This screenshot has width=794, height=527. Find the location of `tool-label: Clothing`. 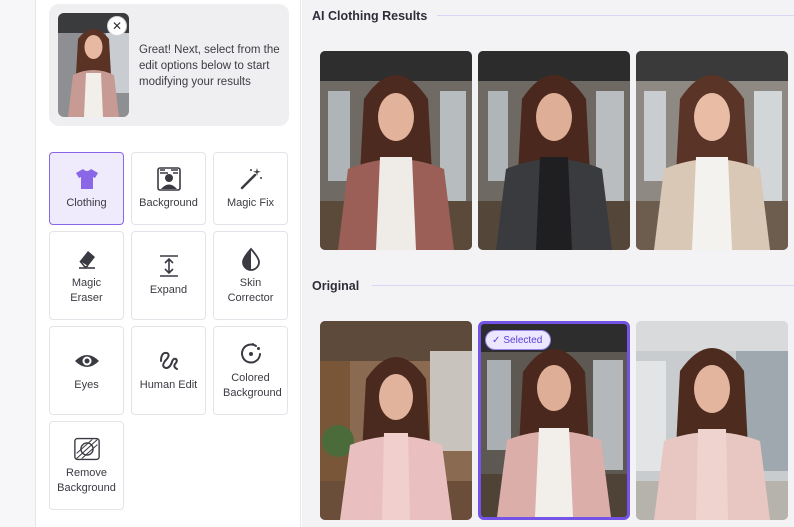

tool-label: Clothing is located at coordinates (86, 203).